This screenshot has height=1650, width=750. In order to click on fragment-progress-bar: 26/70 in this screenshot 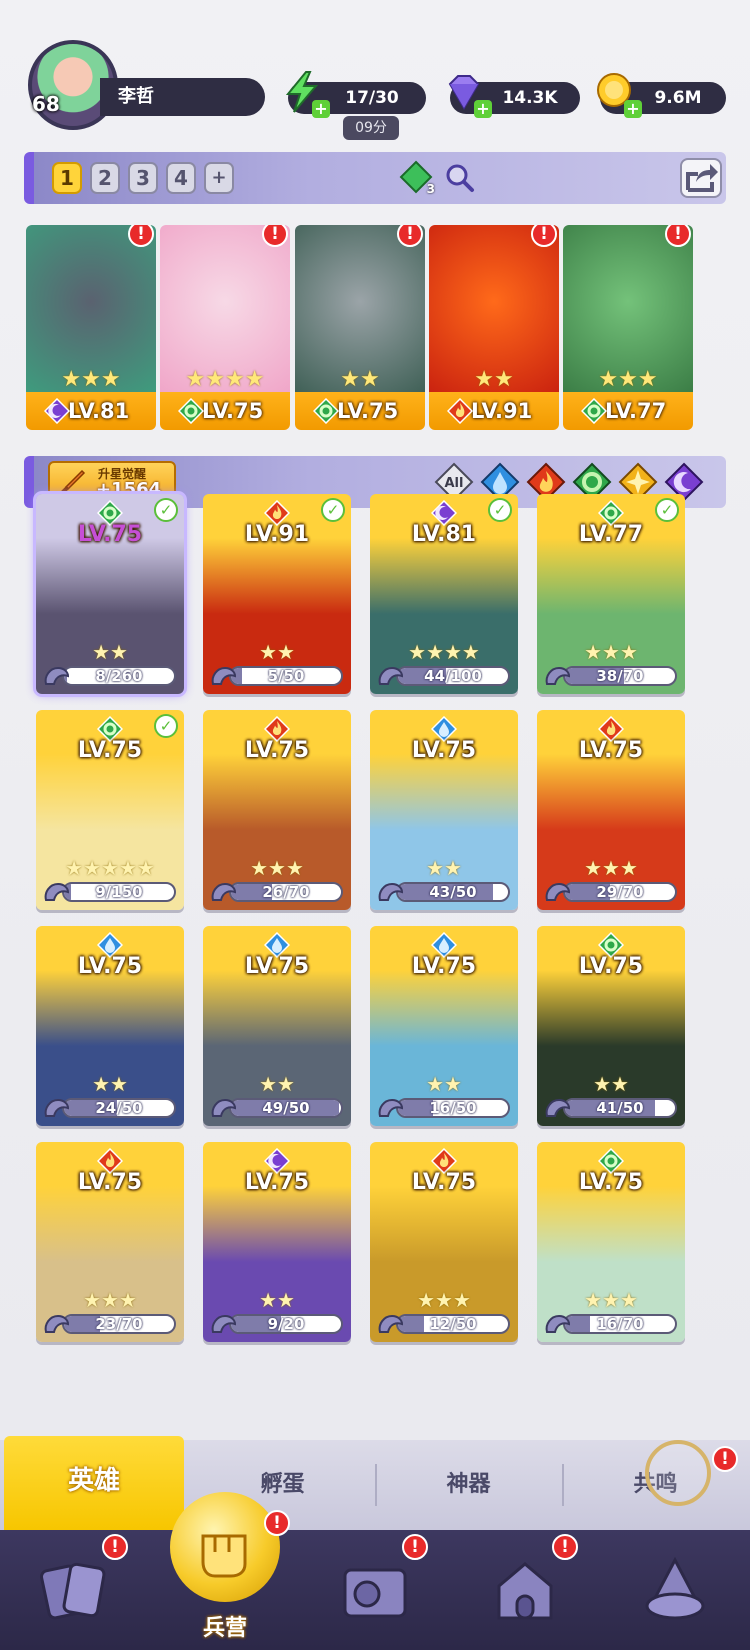, I will do `click(286, 892)`.